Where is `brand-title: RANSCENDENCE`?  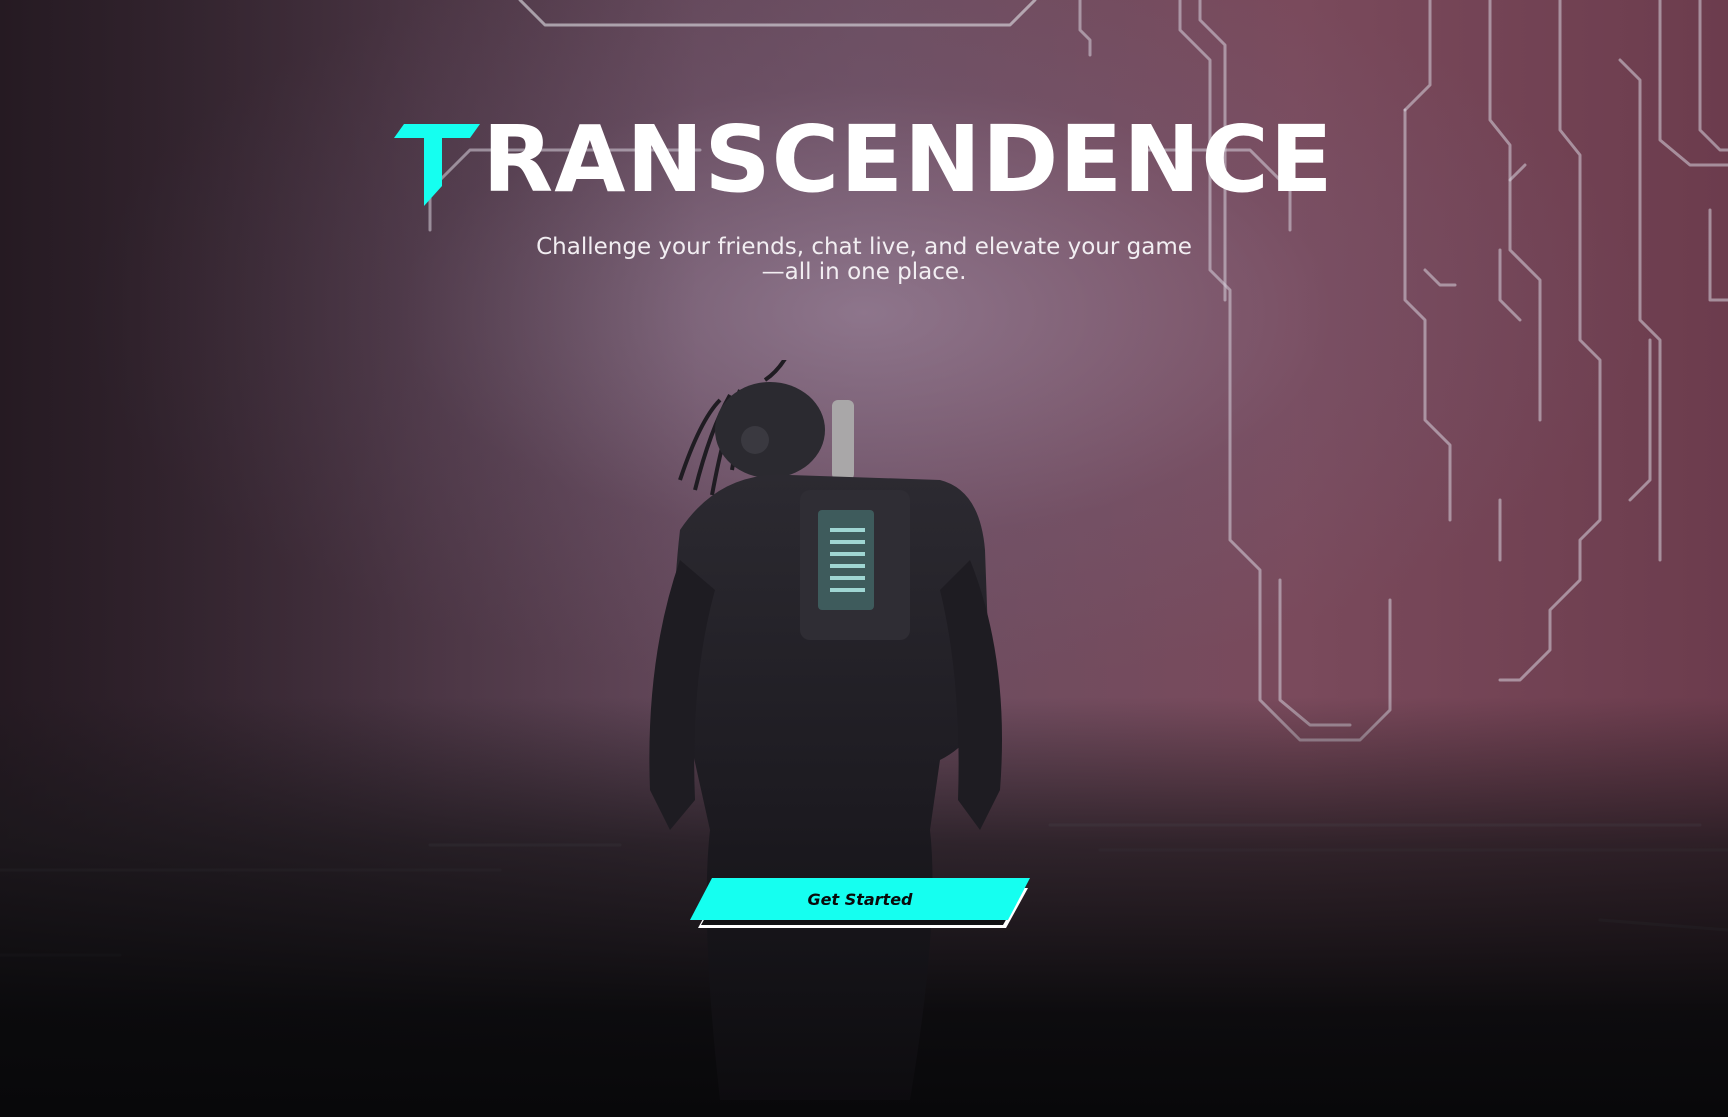
brand-title: RANSCENDENCE is located at coordinates (908, 159).